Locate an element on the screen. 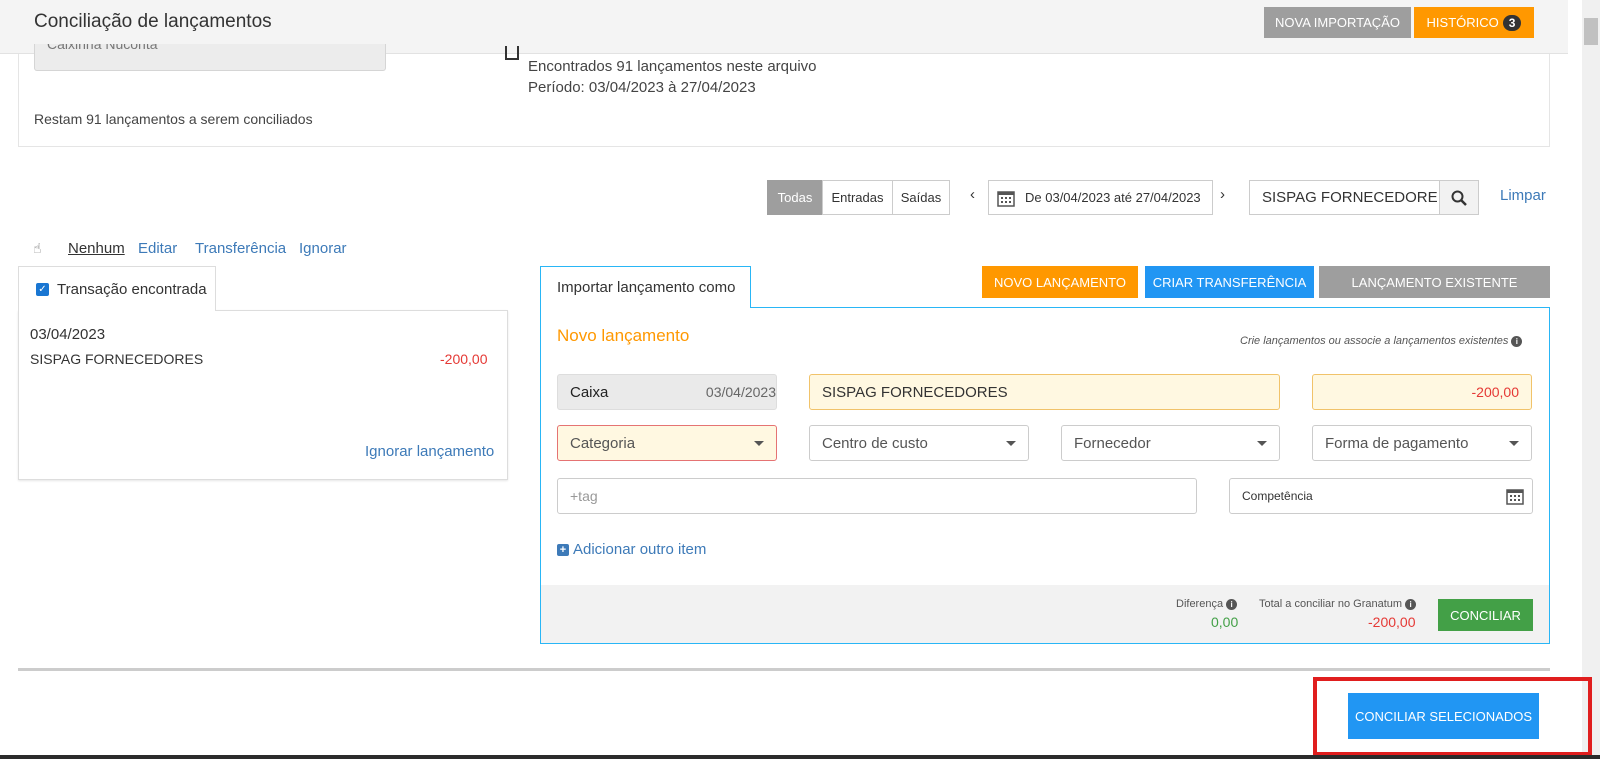  categoria-select: Categoria is located at coordinates (667, 443).